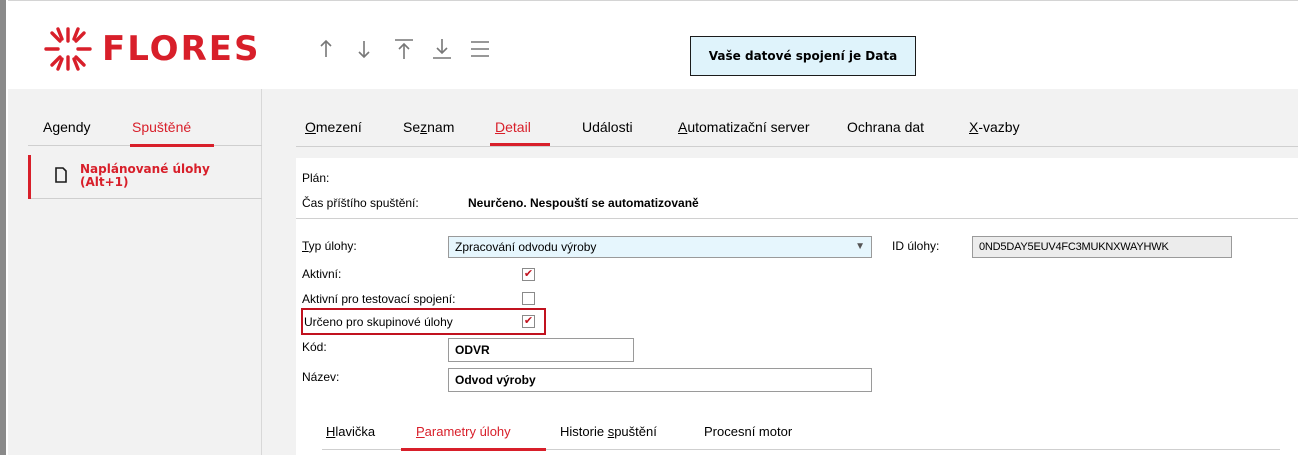  I want to click on menu-icon, so click(480, 49).